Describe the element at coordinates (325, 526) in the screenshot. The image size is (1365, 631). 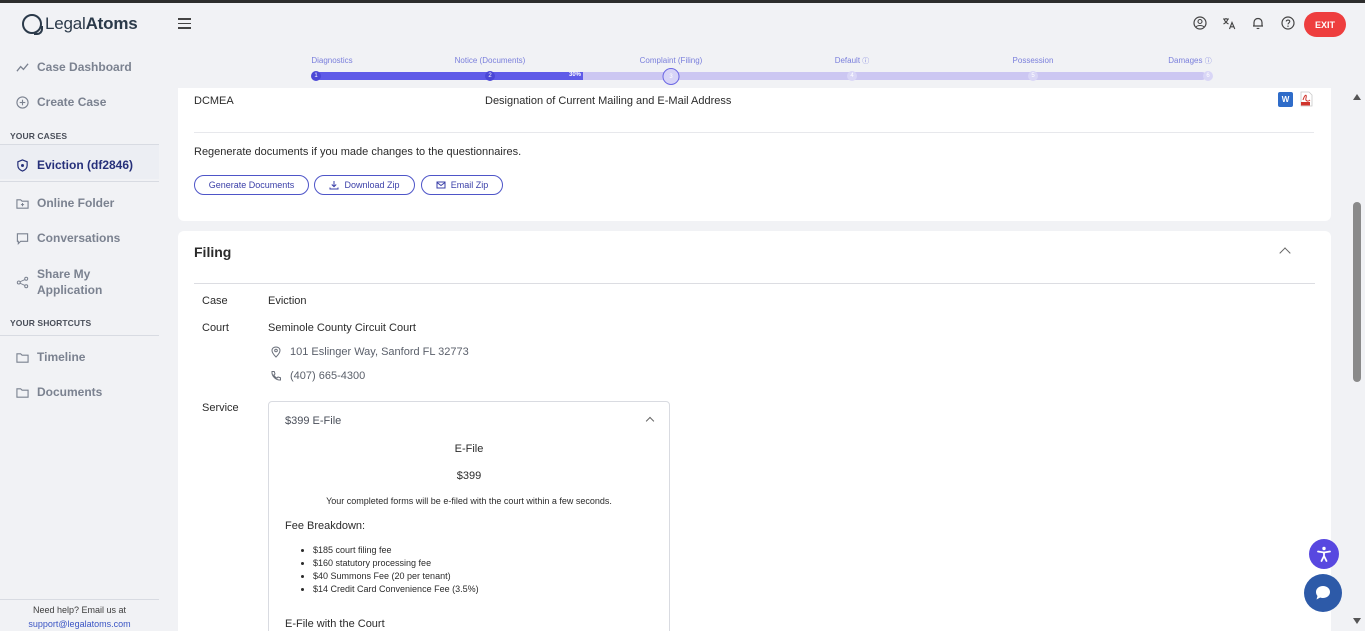
I see `fee-breakdown-heading: Fee Breakdown:` at that location.